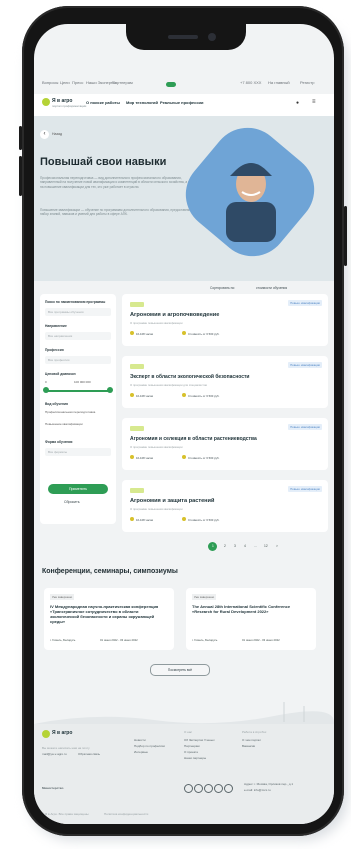 Image resolution: width=351 pixels, height=849 pixels. Describe the element at coordinates (172, 501) in the screenshot. I see `course-title: Агрономия и защита растений` at that location.